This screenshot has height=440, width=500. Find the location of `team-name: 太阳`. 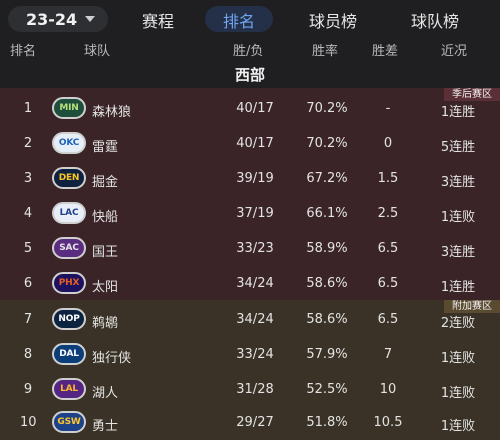

team-name: 太阳 is located at coordinates (105, 287).